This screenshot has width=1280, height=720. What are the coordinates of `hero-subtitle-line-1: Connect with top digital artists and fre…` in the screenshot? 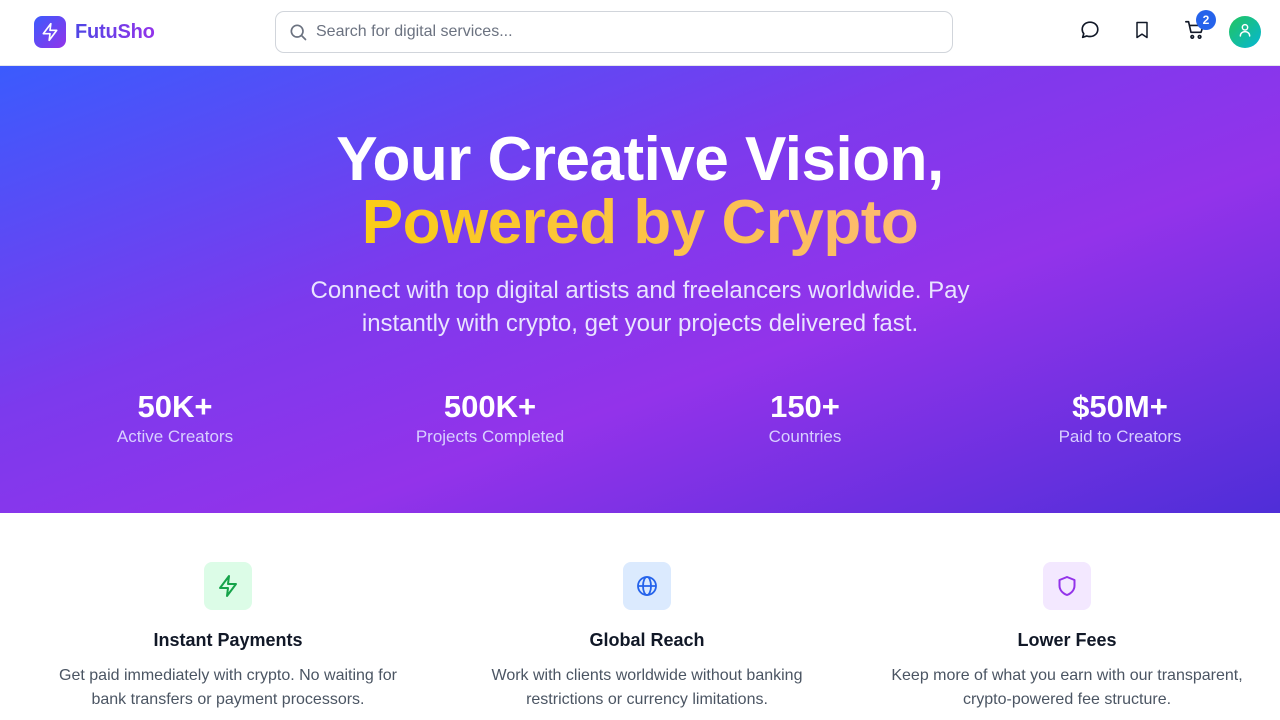 It's located at (640, 290).